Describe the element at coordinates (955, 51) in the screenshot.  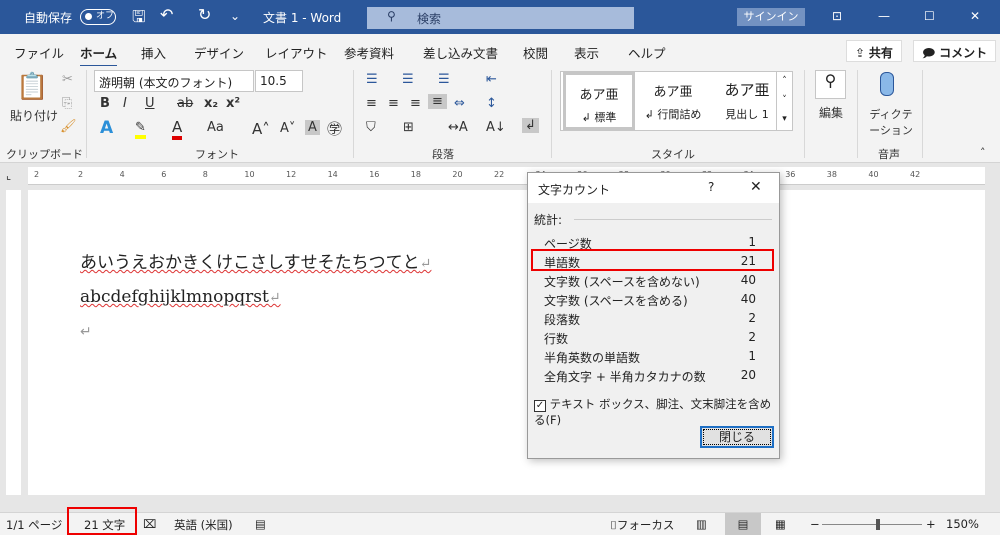
I see `comment-button: 🗩 コメント` at that location.